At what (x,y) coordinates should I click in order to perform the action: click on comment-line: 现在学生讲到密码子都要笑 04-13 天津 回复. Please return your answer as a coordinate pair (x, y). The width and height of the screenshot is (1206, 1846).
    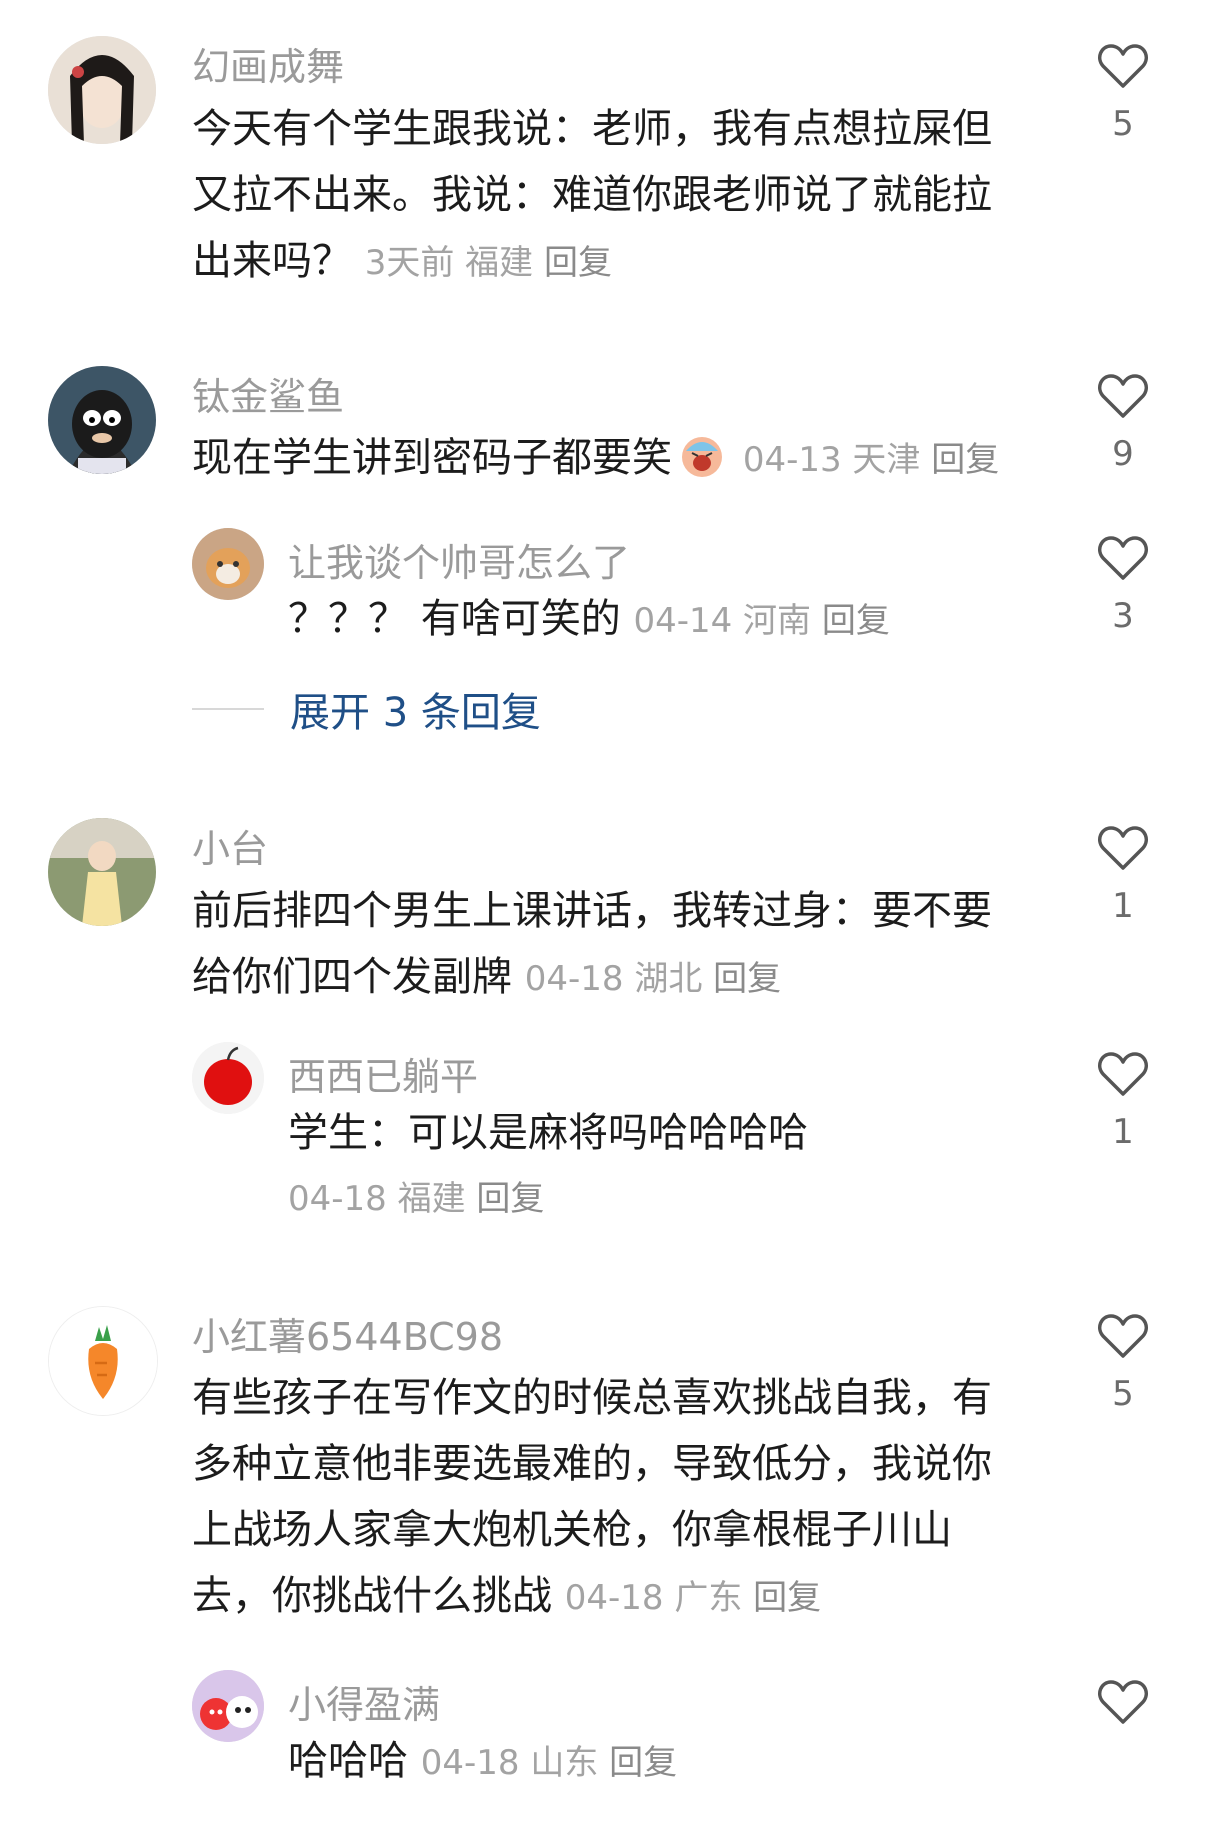
    Looking at the image, I should click on (622, 459).